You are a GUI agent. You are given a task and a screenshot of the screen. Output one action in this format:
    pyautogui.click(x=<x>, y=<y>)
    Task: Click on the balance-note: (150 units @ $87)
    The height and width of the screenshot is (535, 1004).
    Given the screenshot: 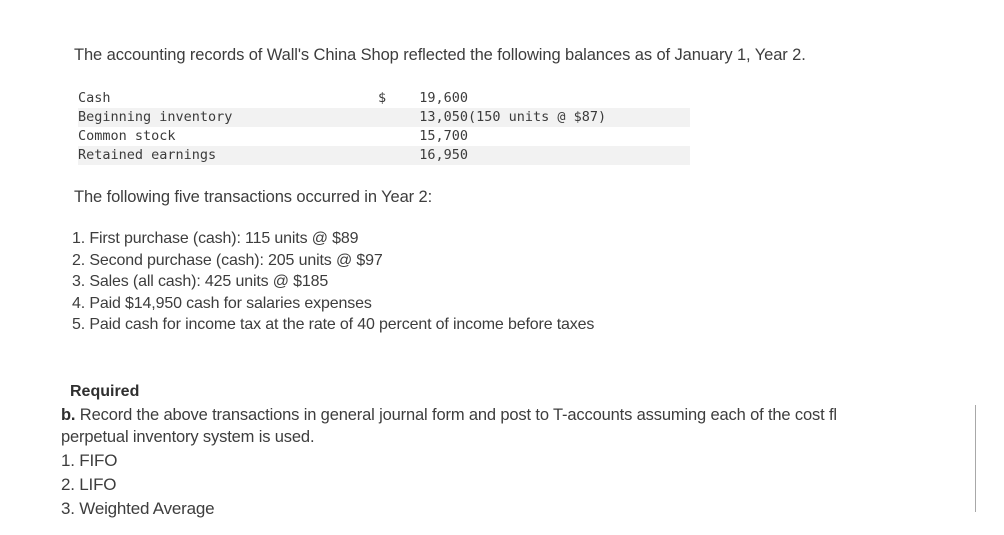 What is the action you would take?
    pyautogui.click(x=537, y=117)
    